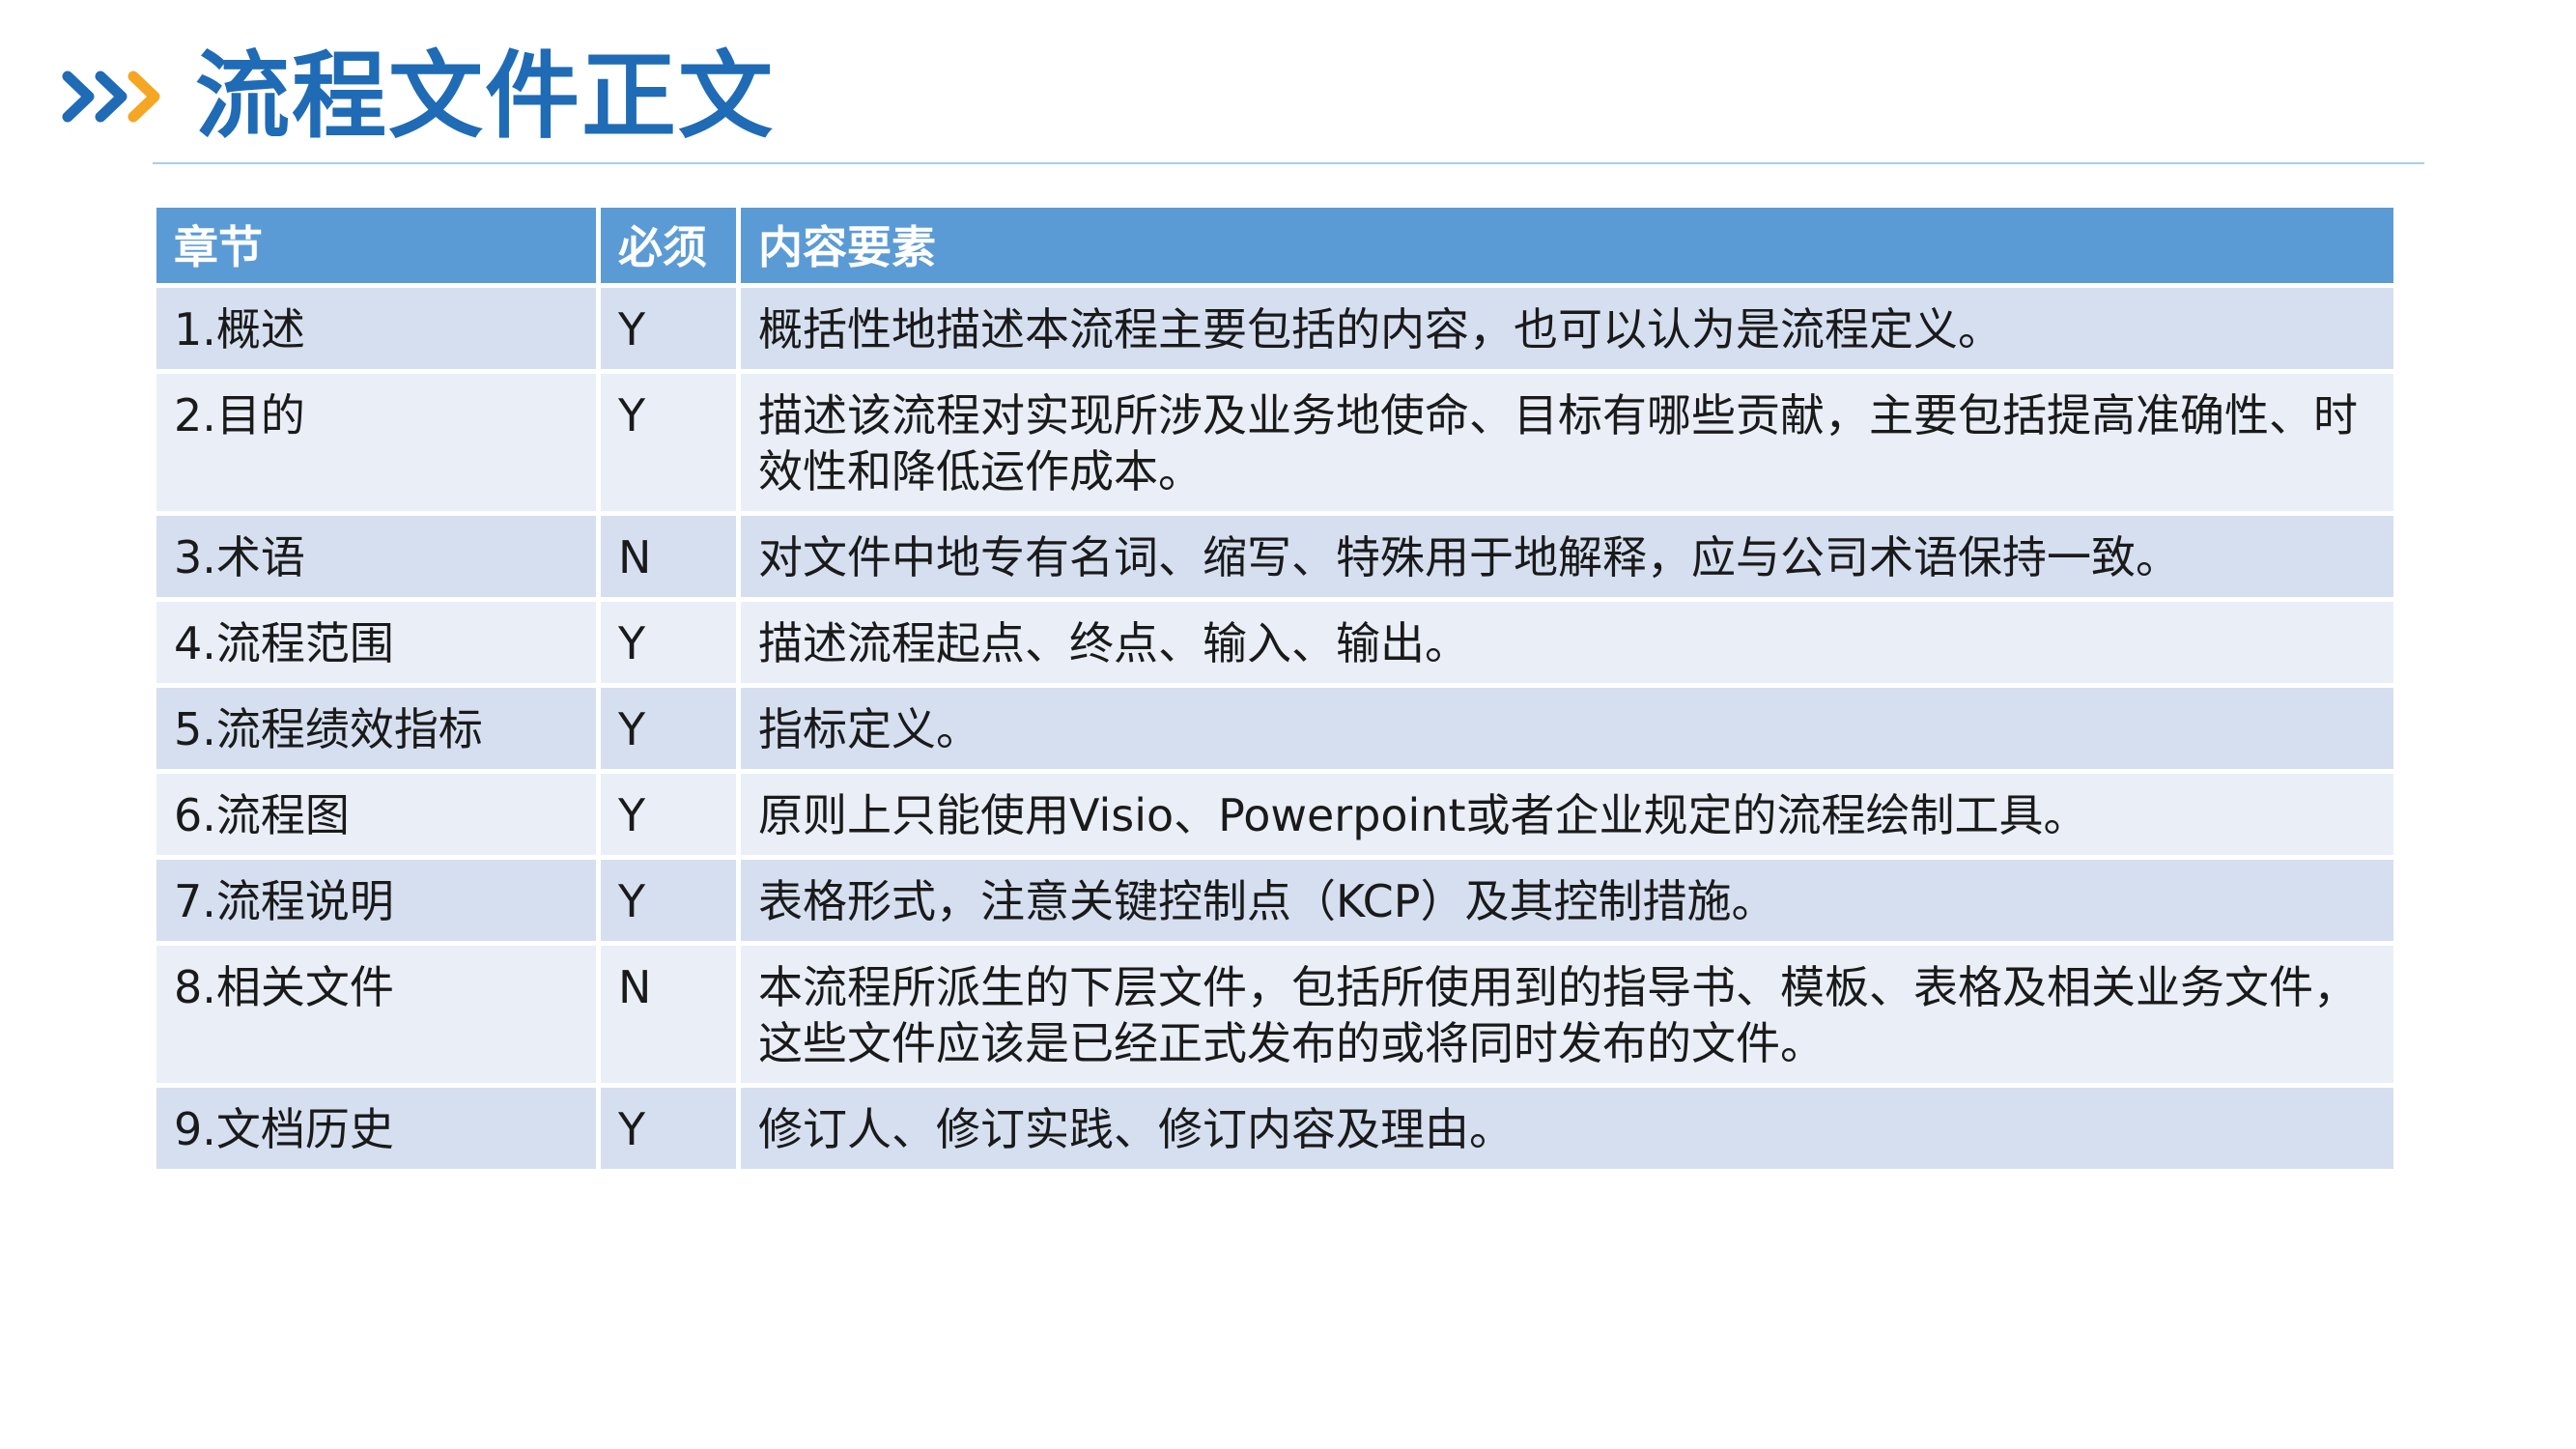  Describe the element at coordinates (376, 642) in the screenshot. I see `section-cell: 4.流程范围` at that location.